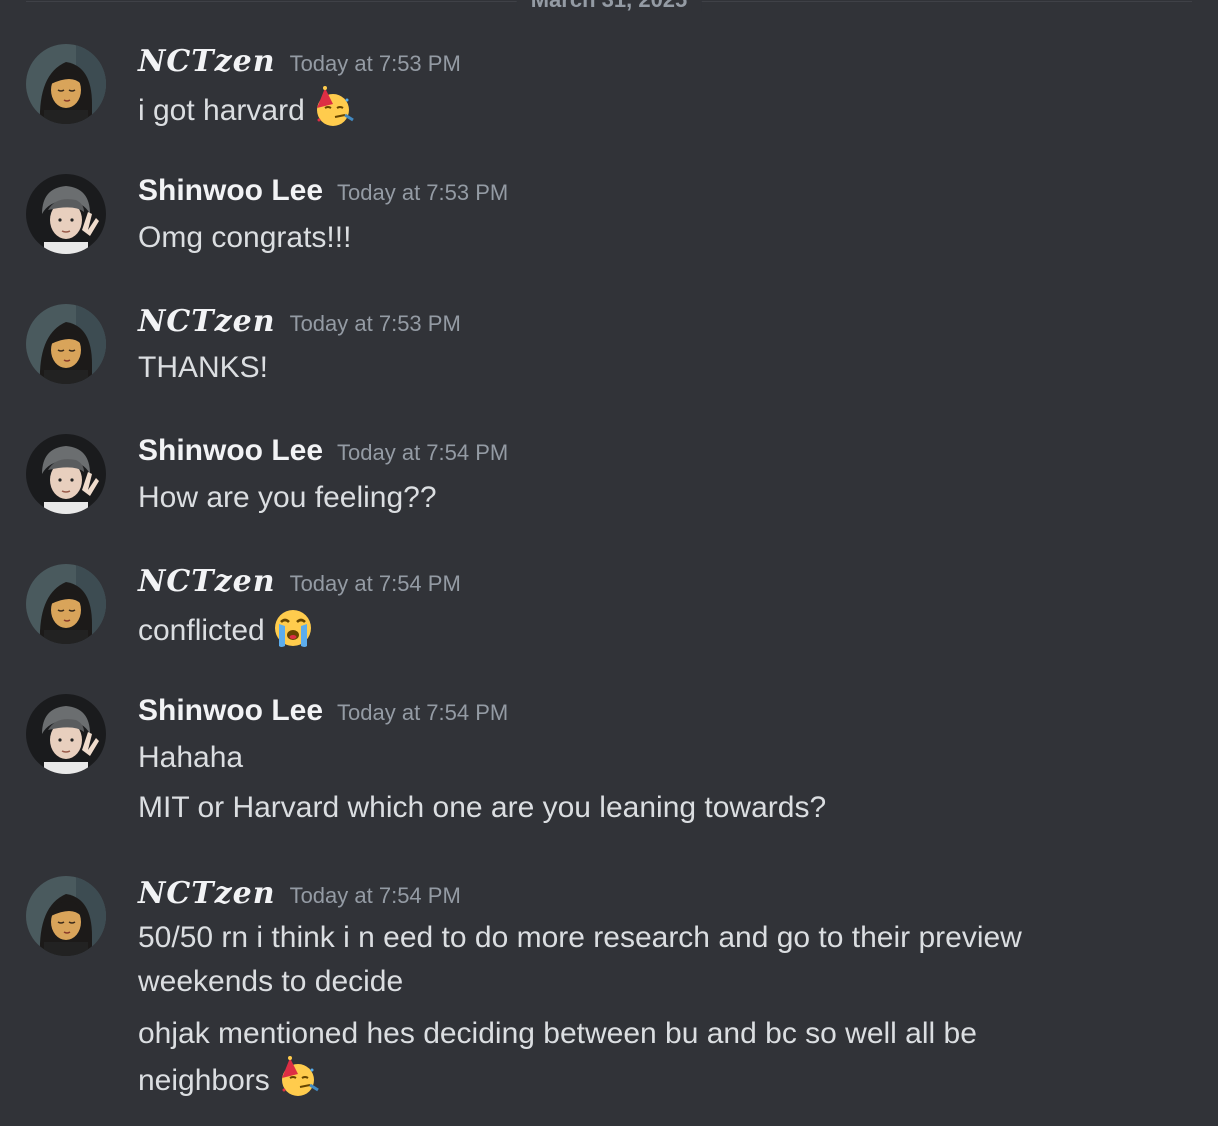  I want to click on message-text: Omg congrats!!!, so click(245, 237).